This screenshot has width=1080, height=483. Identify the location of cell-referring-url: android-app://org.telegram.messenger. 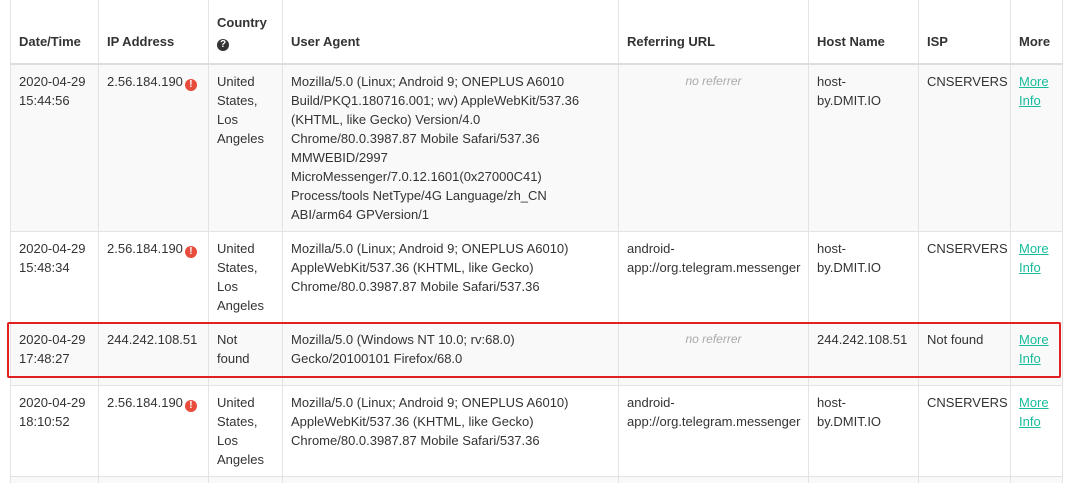
(713, 431).